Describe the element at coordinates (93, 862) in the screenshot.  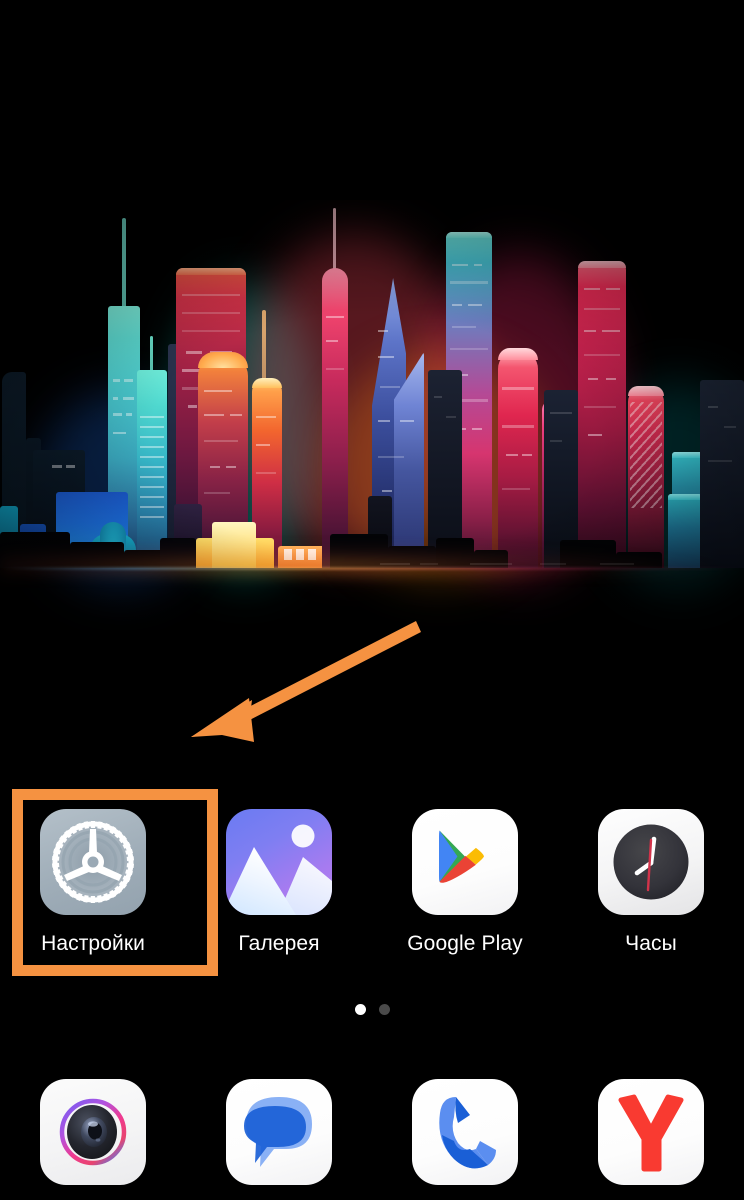
I see `settings-gear-icon` at that location.